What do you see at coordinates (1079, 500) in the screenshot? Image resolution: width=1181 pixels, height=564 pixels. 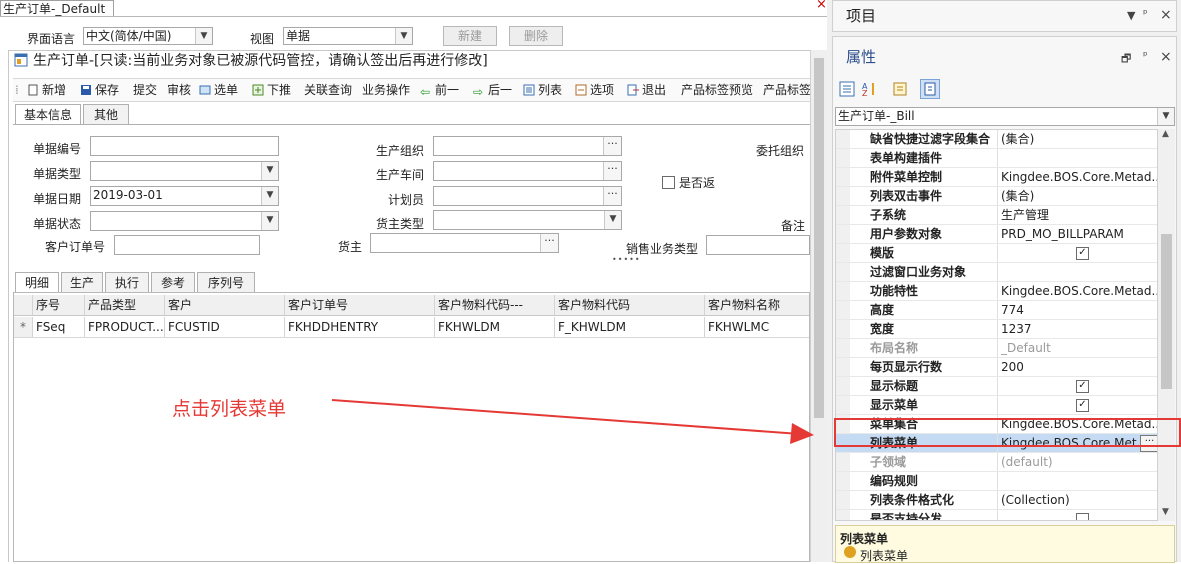 I see `property-value: (Collection)` at bounding box center [1079, 500].